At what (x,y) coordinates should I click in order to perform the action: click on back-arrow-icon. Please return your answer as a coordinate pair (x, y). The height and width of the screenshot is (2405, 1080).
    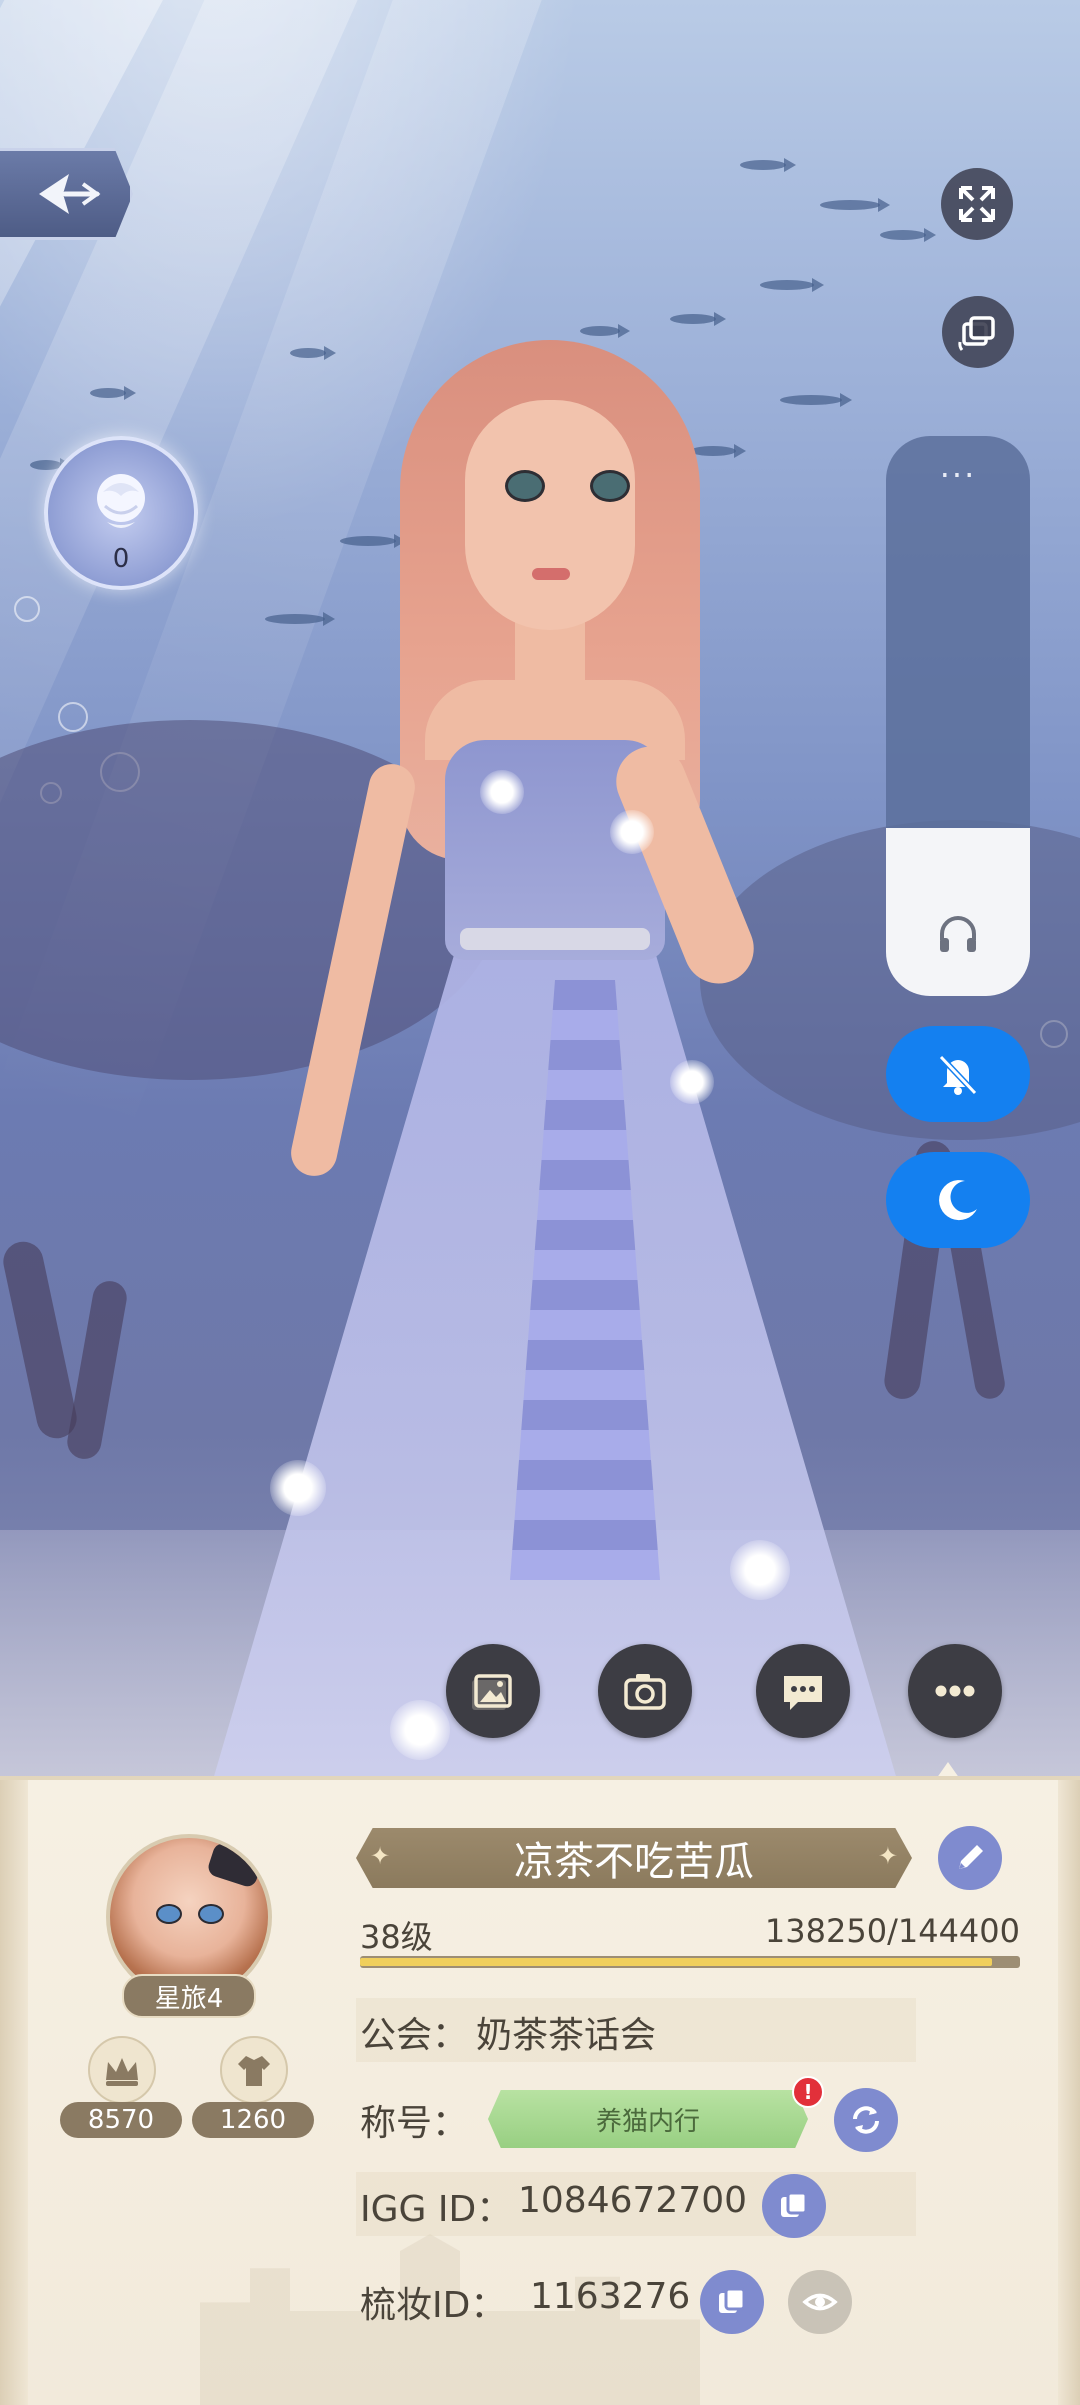
    Looking at the image, I should click on (70, 194).